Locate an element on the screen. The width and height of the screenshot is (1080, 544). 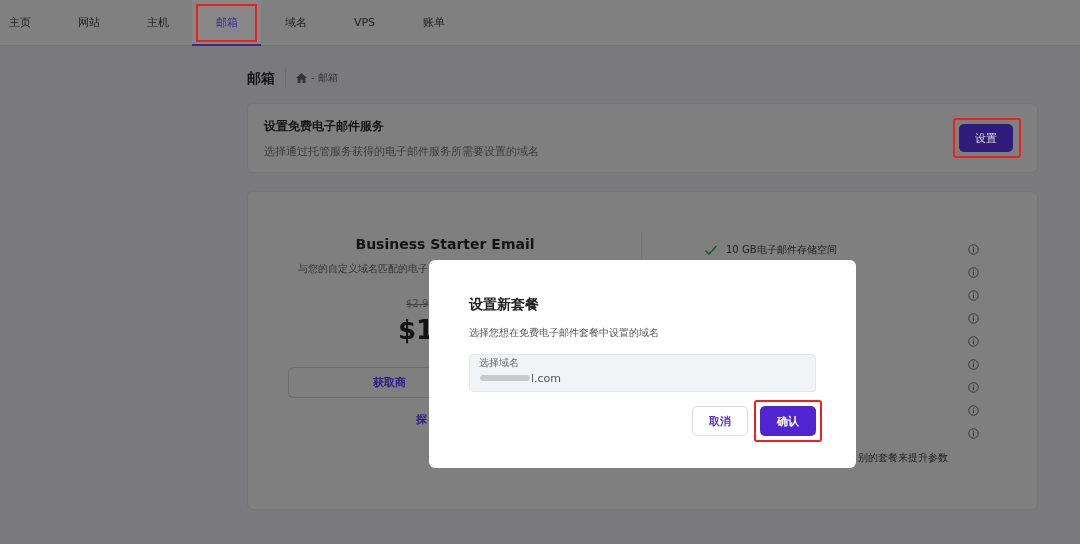
field-value: l.com is located at coordinates (546, 378).